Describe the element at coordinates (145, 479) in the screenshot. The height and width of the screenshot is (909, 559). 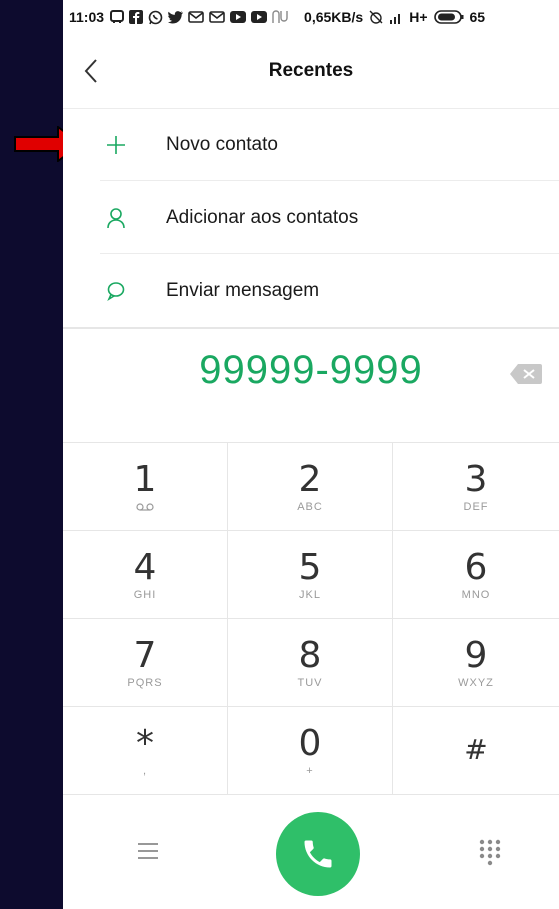
I see `key-digit: 1` at that location.